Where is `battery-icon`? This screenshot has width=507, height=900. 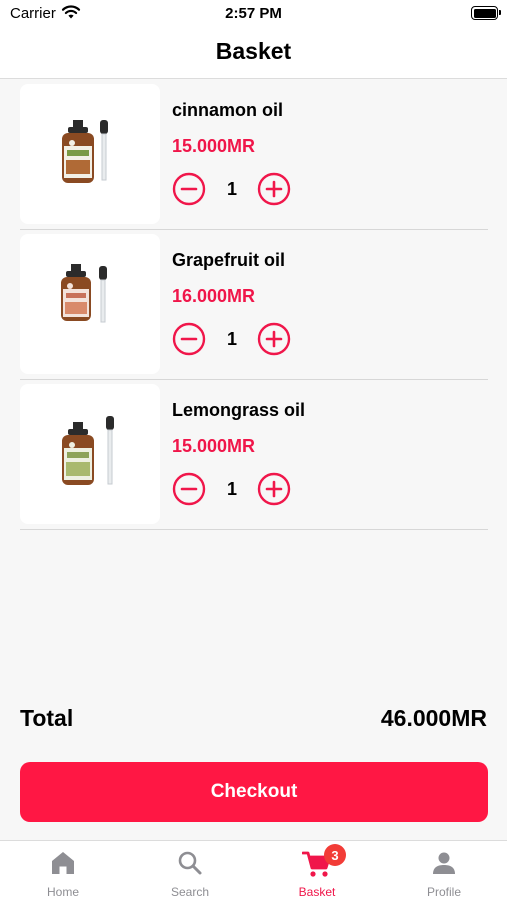 battery-icon is located at coordinates (486, 13).